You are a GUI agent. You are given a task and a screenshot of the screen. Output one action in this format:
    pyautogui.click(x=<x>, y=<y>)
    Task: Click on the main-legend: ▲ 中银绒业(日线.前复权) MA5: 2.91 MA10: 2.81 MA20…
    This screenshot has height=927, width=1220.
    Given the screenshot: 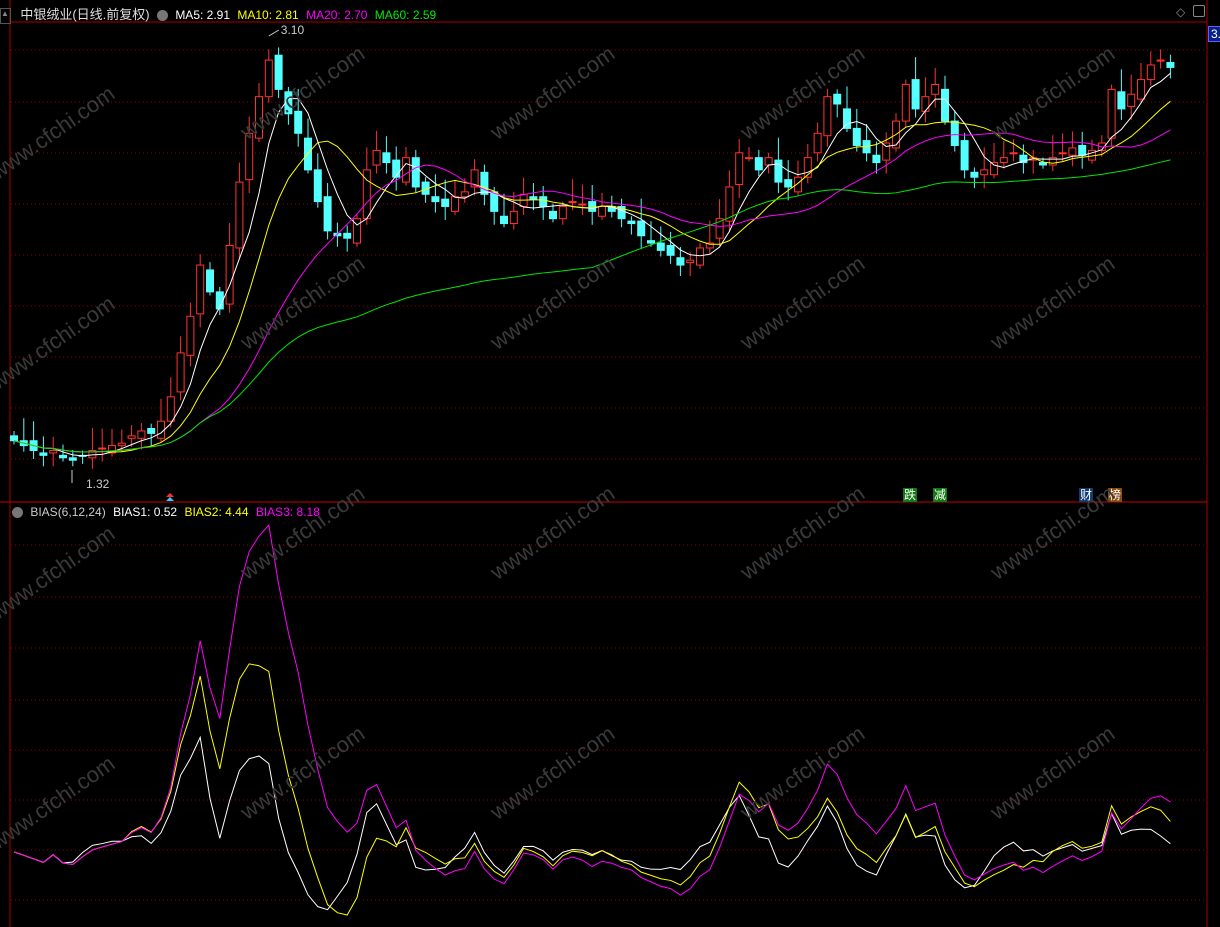 What is the action you would take?
    pyautogui.click(x=220, y=14)
    